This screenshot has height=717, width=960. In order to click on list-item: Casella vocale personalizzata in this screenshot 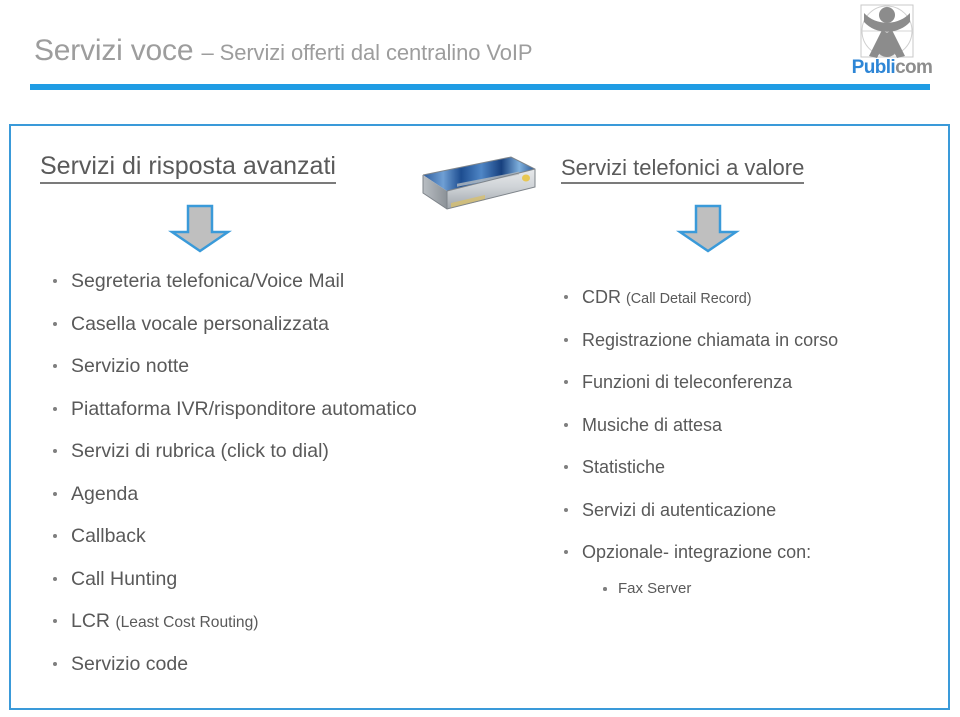, I will do `click(288, 324)`.